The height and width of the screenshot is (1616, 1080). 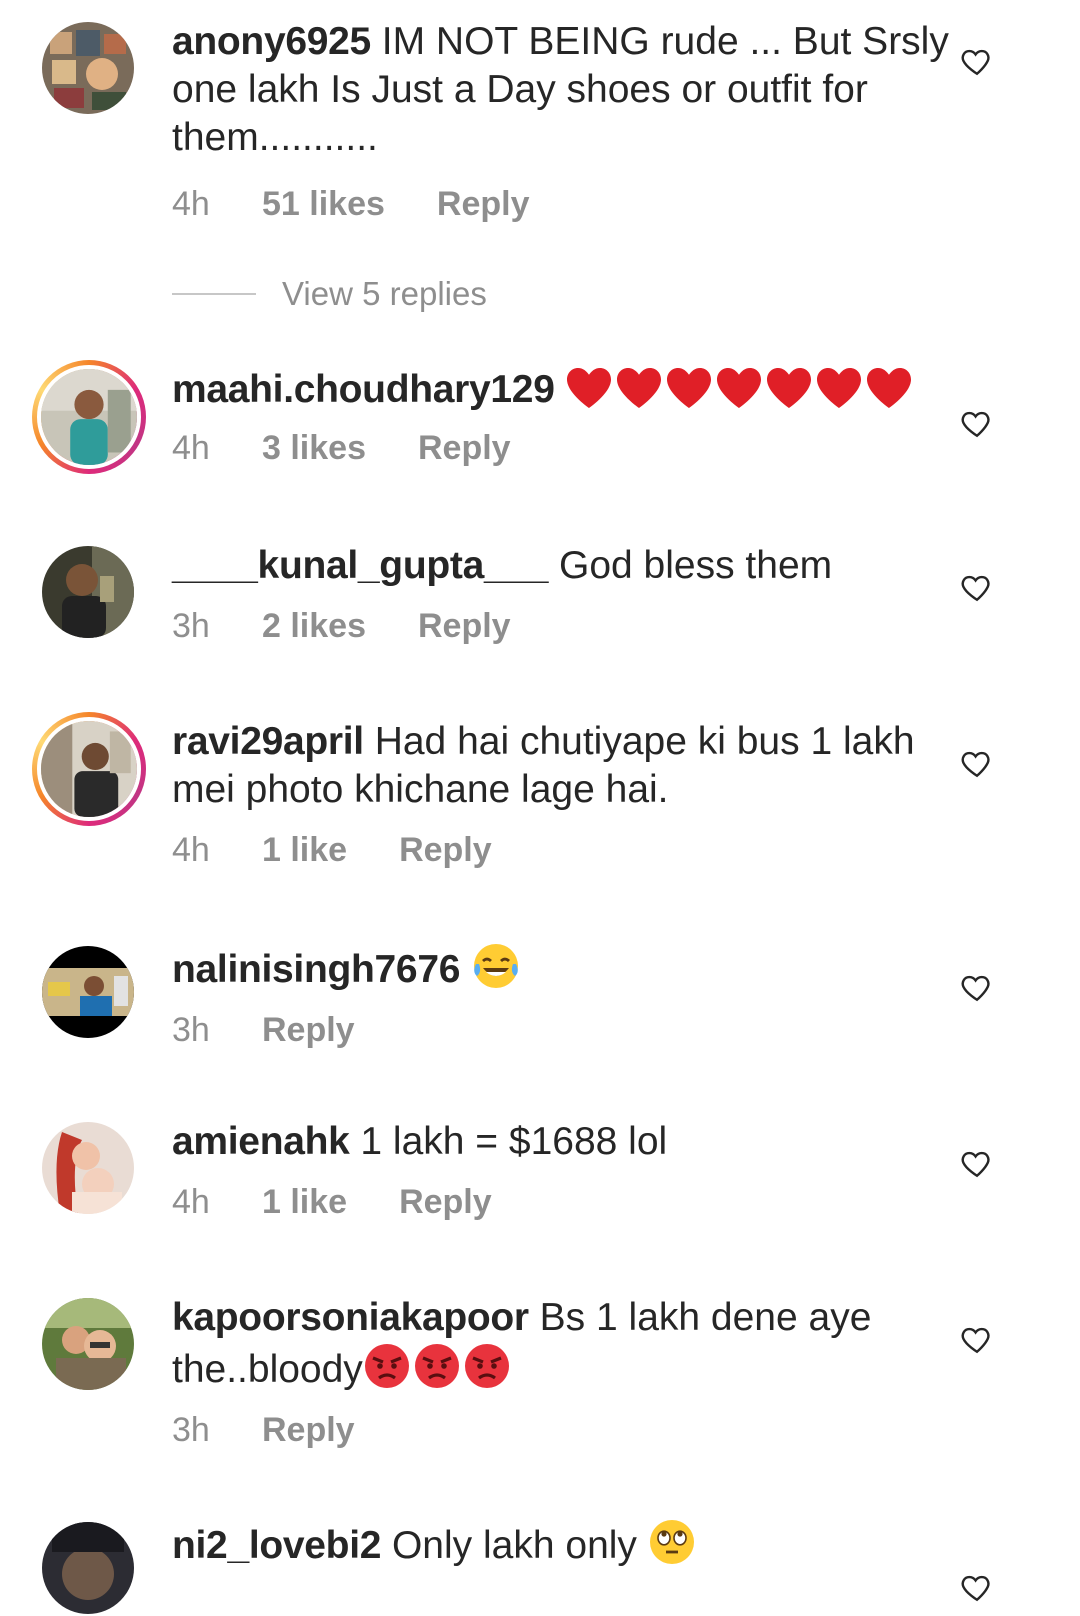 I want to click on comment-username: anony6925, so click(x=271, y=41).